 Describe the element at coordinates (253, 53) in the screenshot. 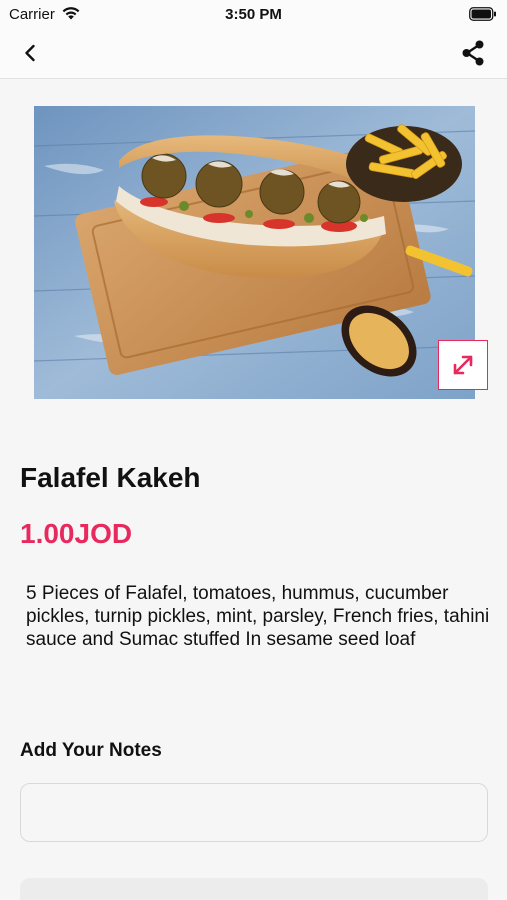

I see `nav-bar` at that location.